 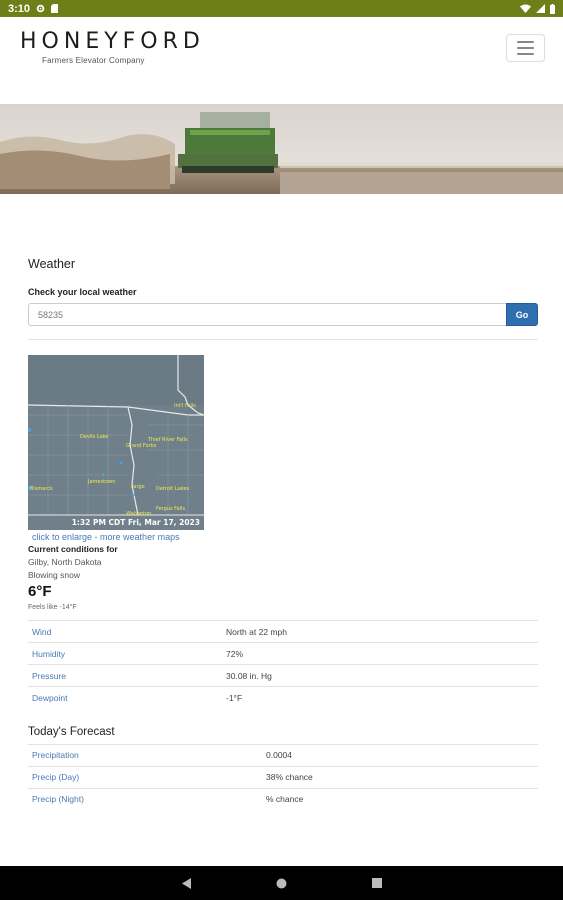 I want to click on map-city-label: Grand Forks, so click(x=141, y=446).